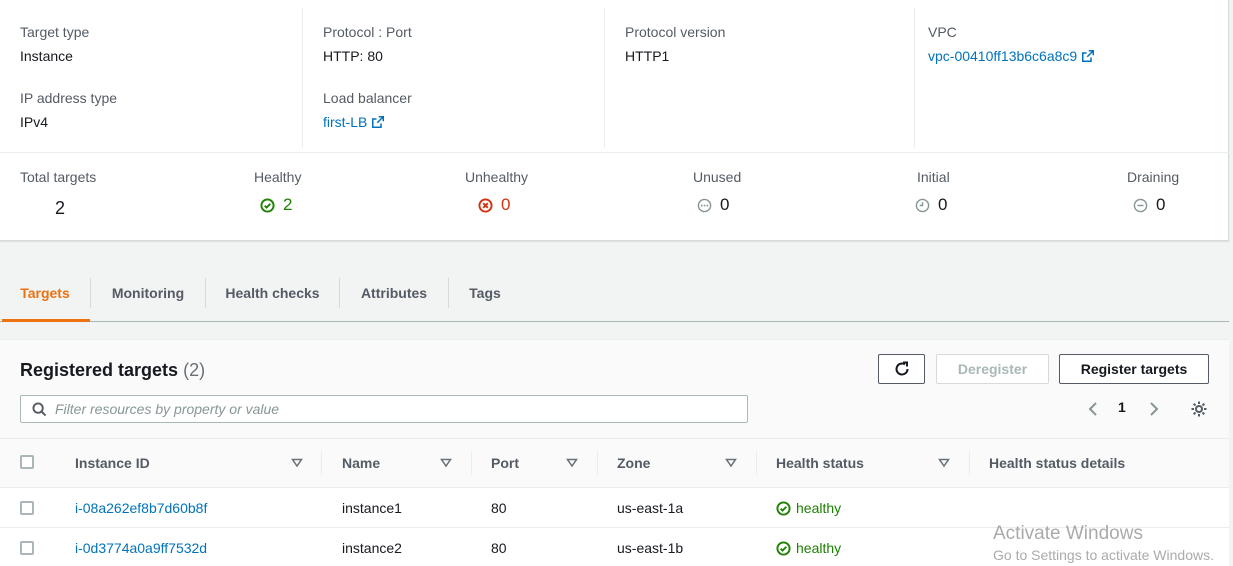 This screenshot has height=566, width=1233. Describe the element at coordinates (485, 296) in the screenshot. I see `tab-tags: Tags` at that location.